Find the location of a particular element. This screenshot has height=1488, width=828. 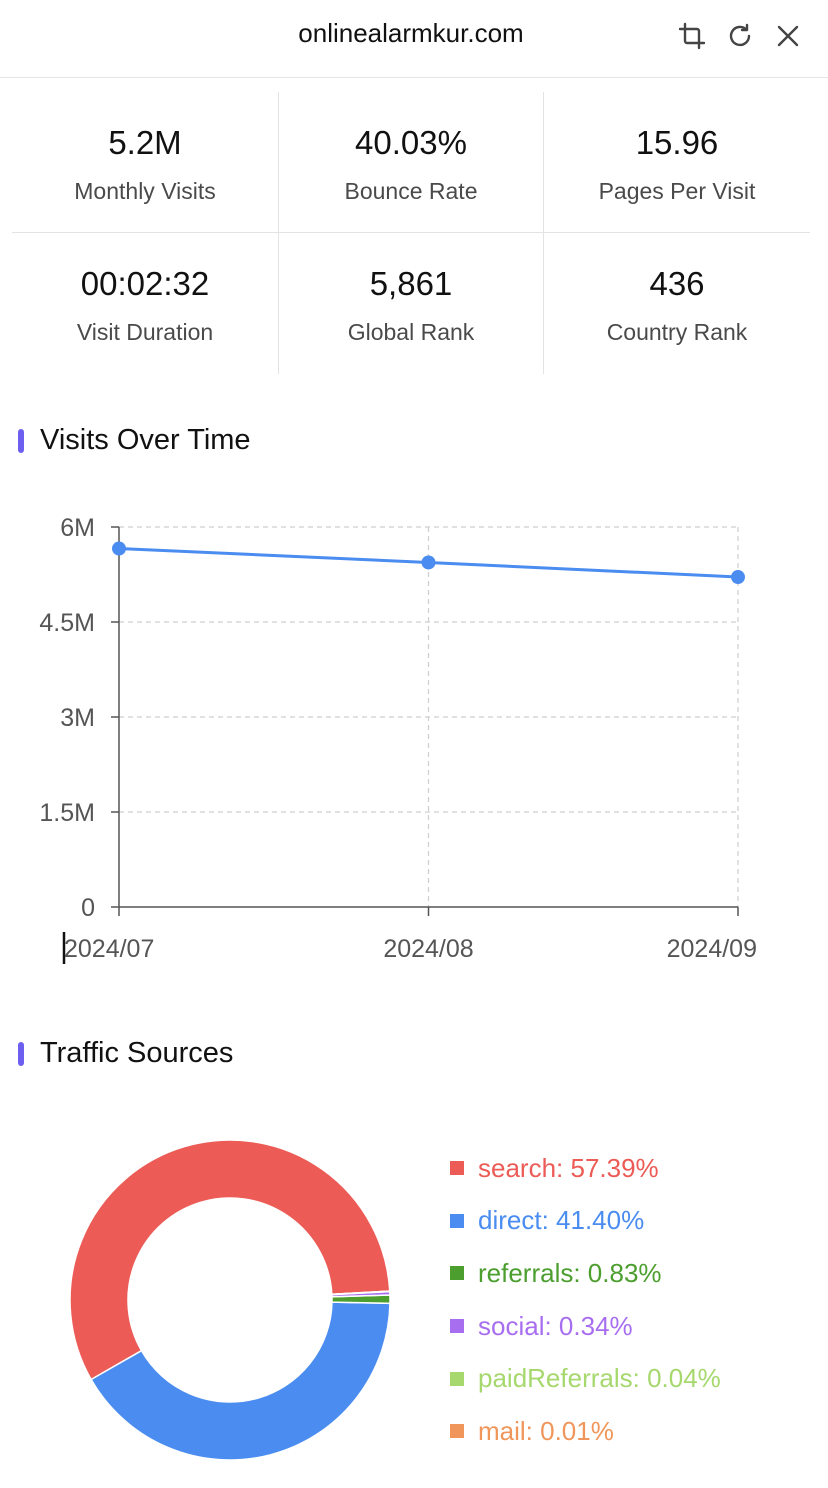

close-icon is located at coordinates (788, 36).